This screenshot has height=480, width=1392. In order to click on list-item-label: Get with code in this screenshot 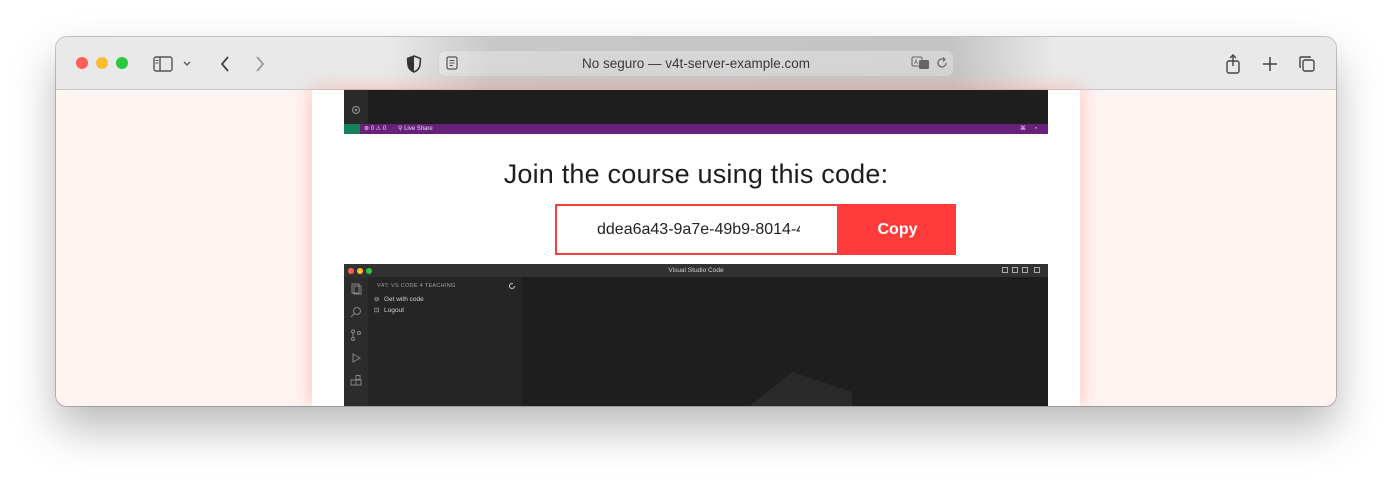, I will do `click(404, 299)`.